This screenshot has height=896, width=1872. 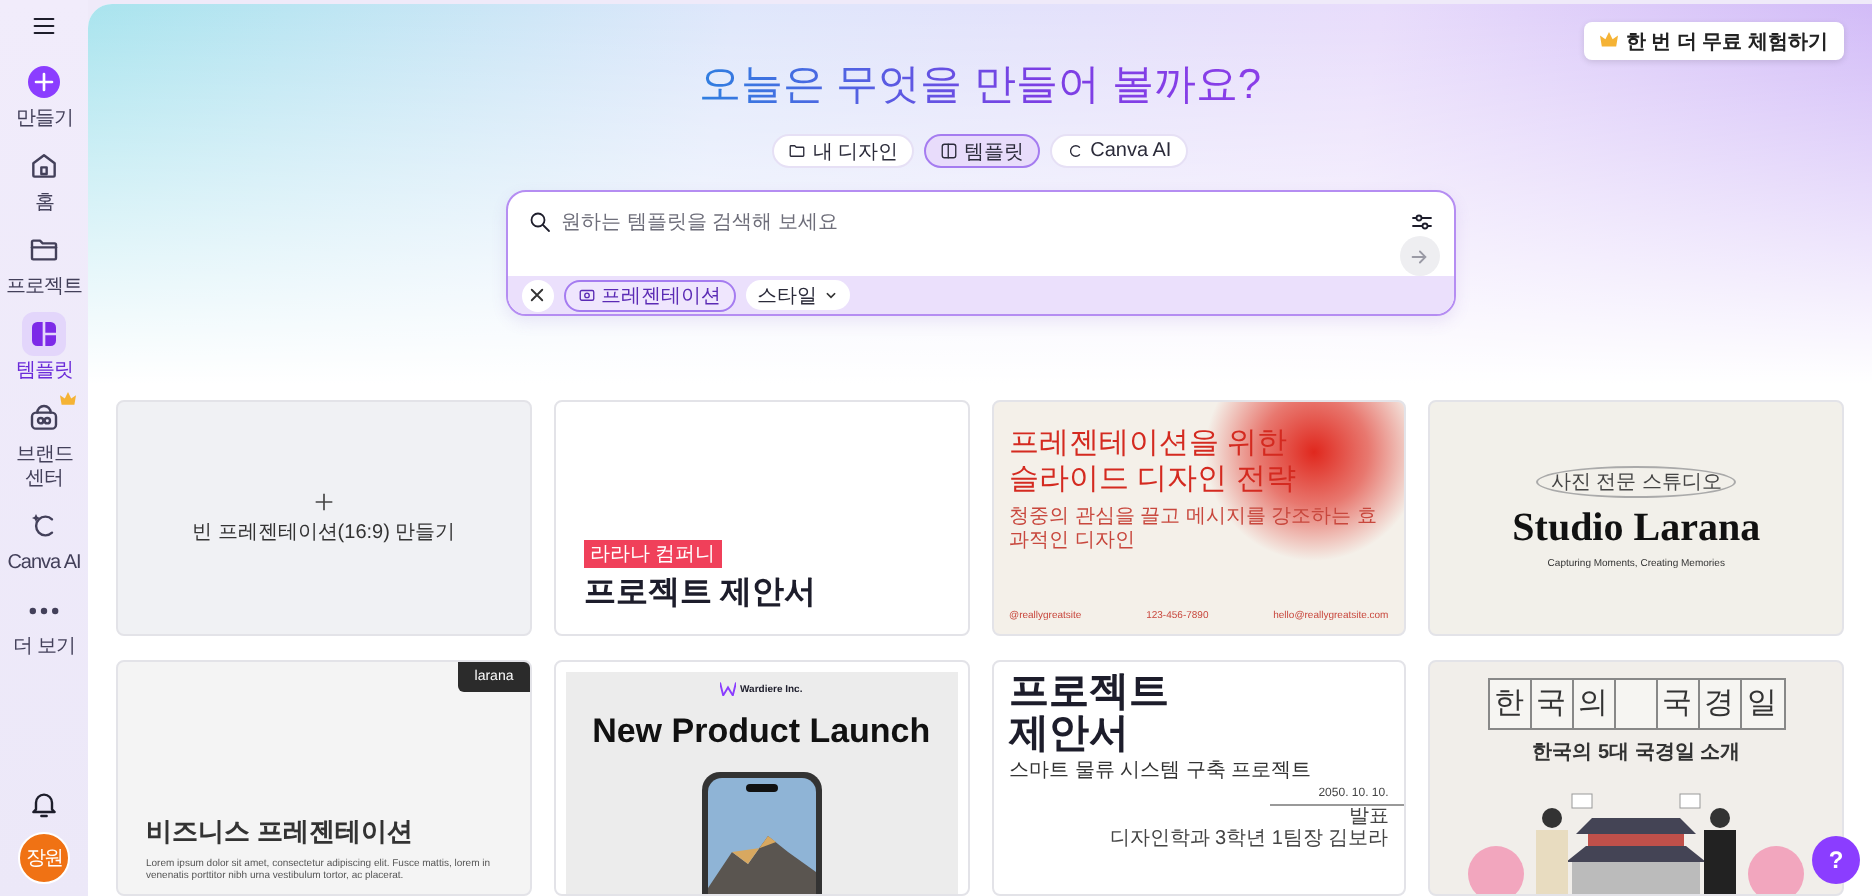 I want to click on menu-icon, so click(x=44, y=26).